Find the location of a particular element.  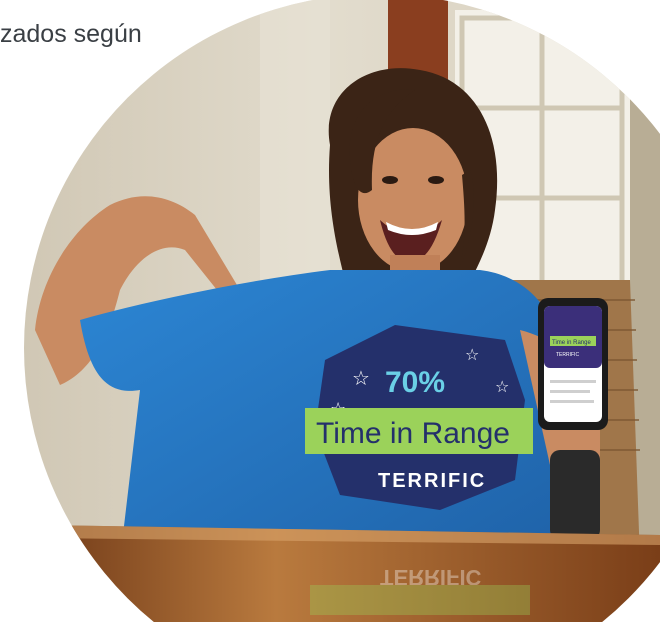

badge-percent: 70% is located at coordinates (415, 382).